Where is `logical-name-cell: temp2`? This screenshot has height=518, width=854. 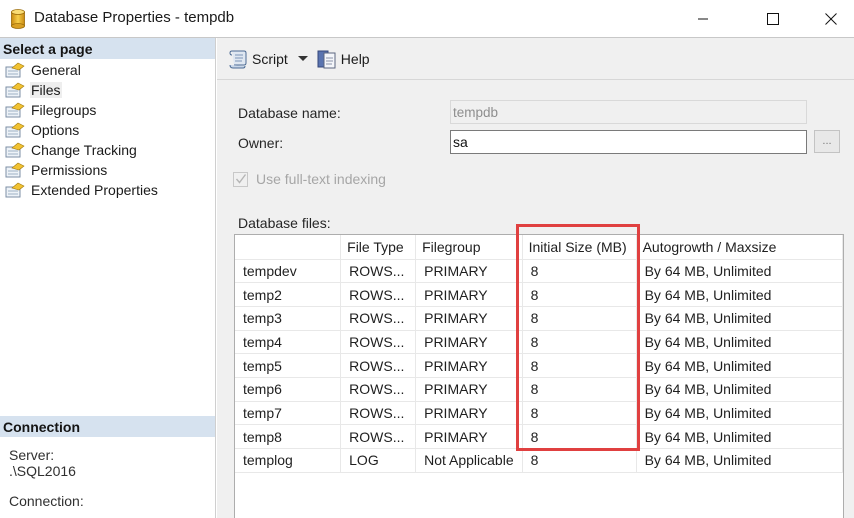 logical-name-cell: temp2 is located at coordinates (288, 294).